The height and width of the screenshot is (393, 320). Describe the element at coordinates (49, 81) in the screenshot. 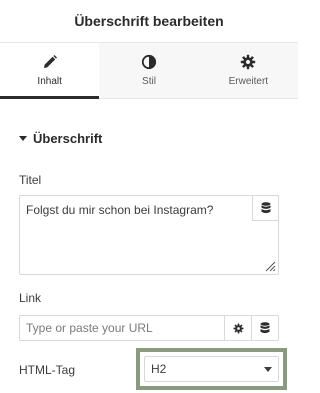

I see `tab-inhalt-label: Inhalt` at that location.